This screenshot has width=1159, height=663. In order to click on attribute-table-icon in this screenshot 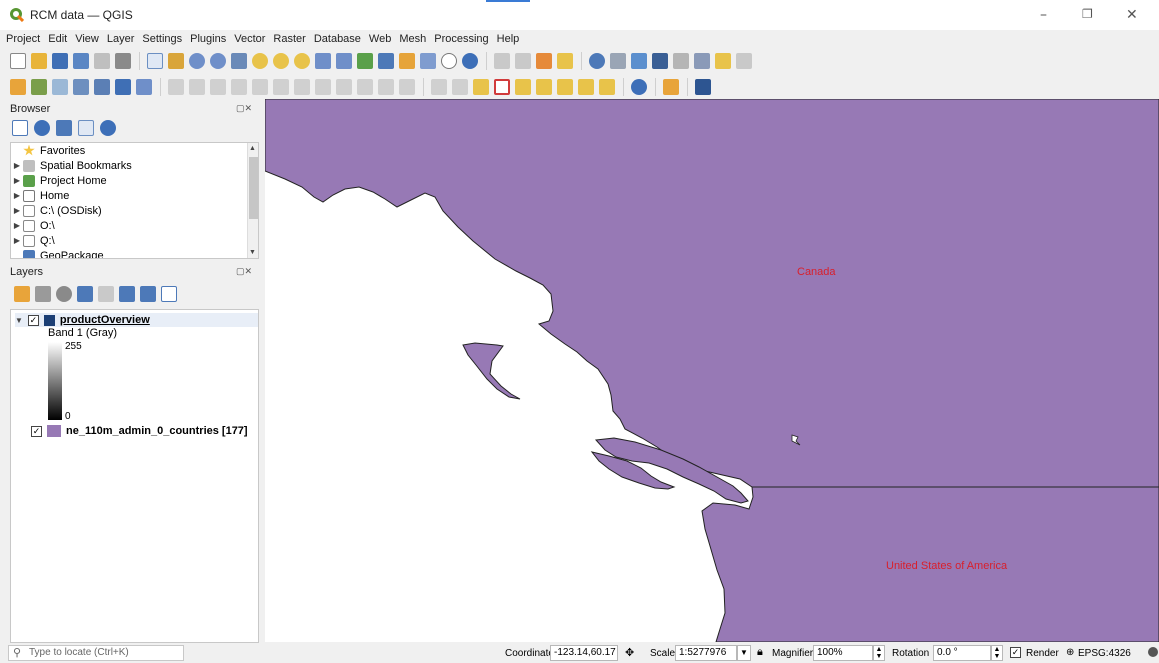, I will do `click(618, 61)`.